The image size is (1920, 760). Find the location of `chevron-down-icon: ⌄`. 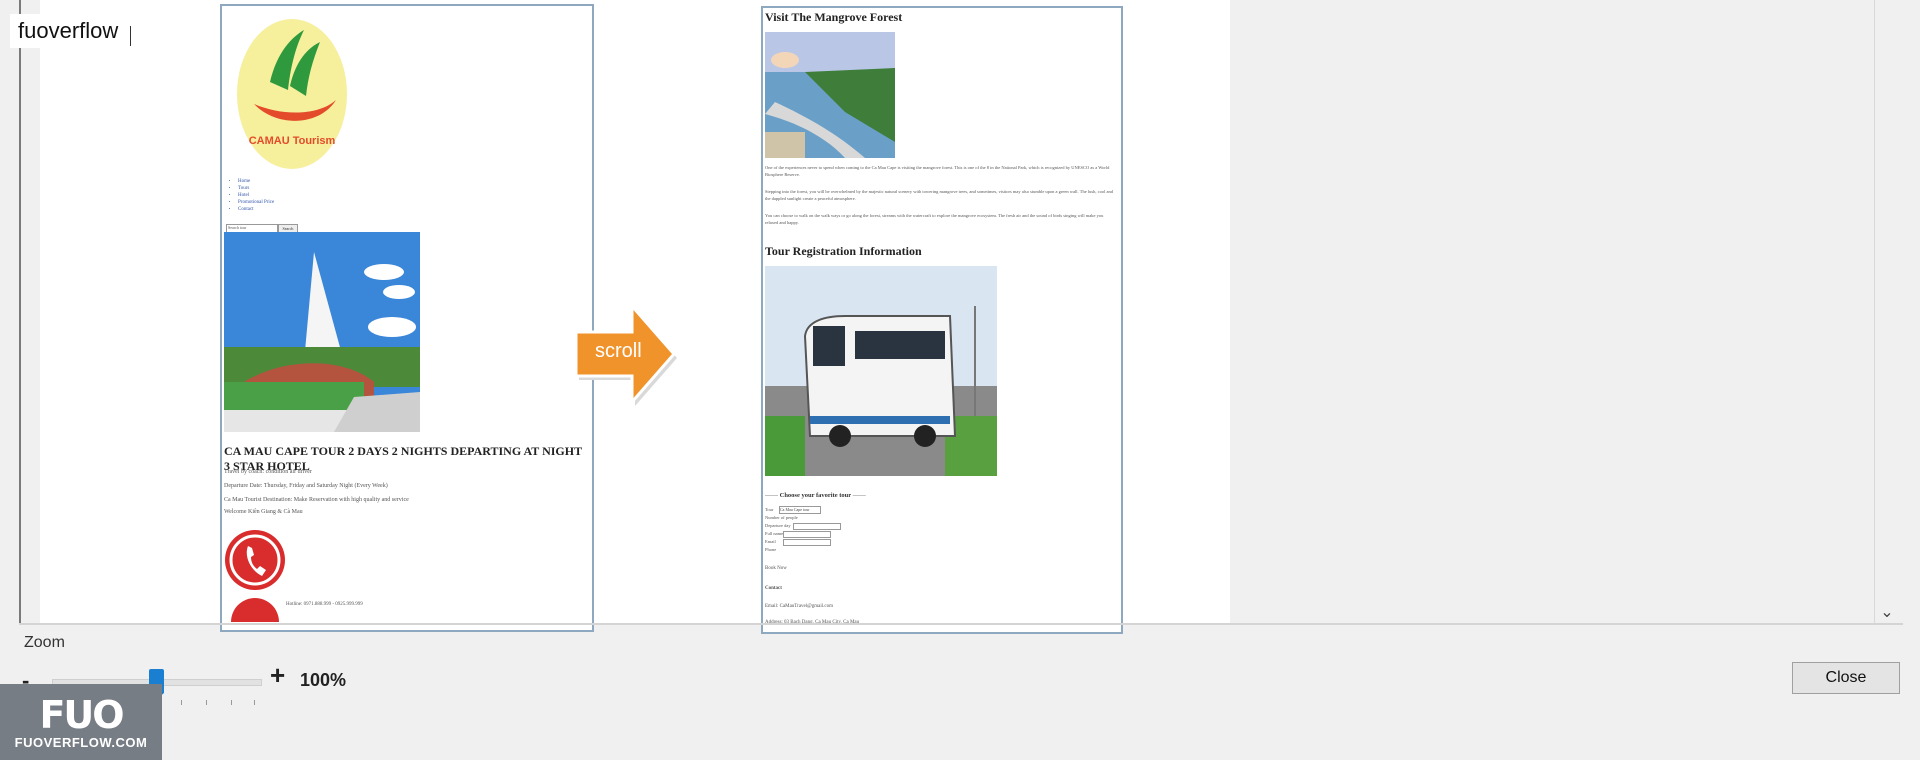

chevron-down-icon: ⌄ is located at coordinates (1887, 612).